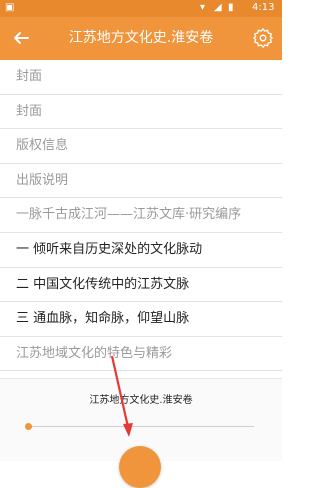 The height and width of the screenshot is (488, 320). I want to click on toc-item: 一脉千古成江河——江苏文库·研究编序, so click(141, 215).